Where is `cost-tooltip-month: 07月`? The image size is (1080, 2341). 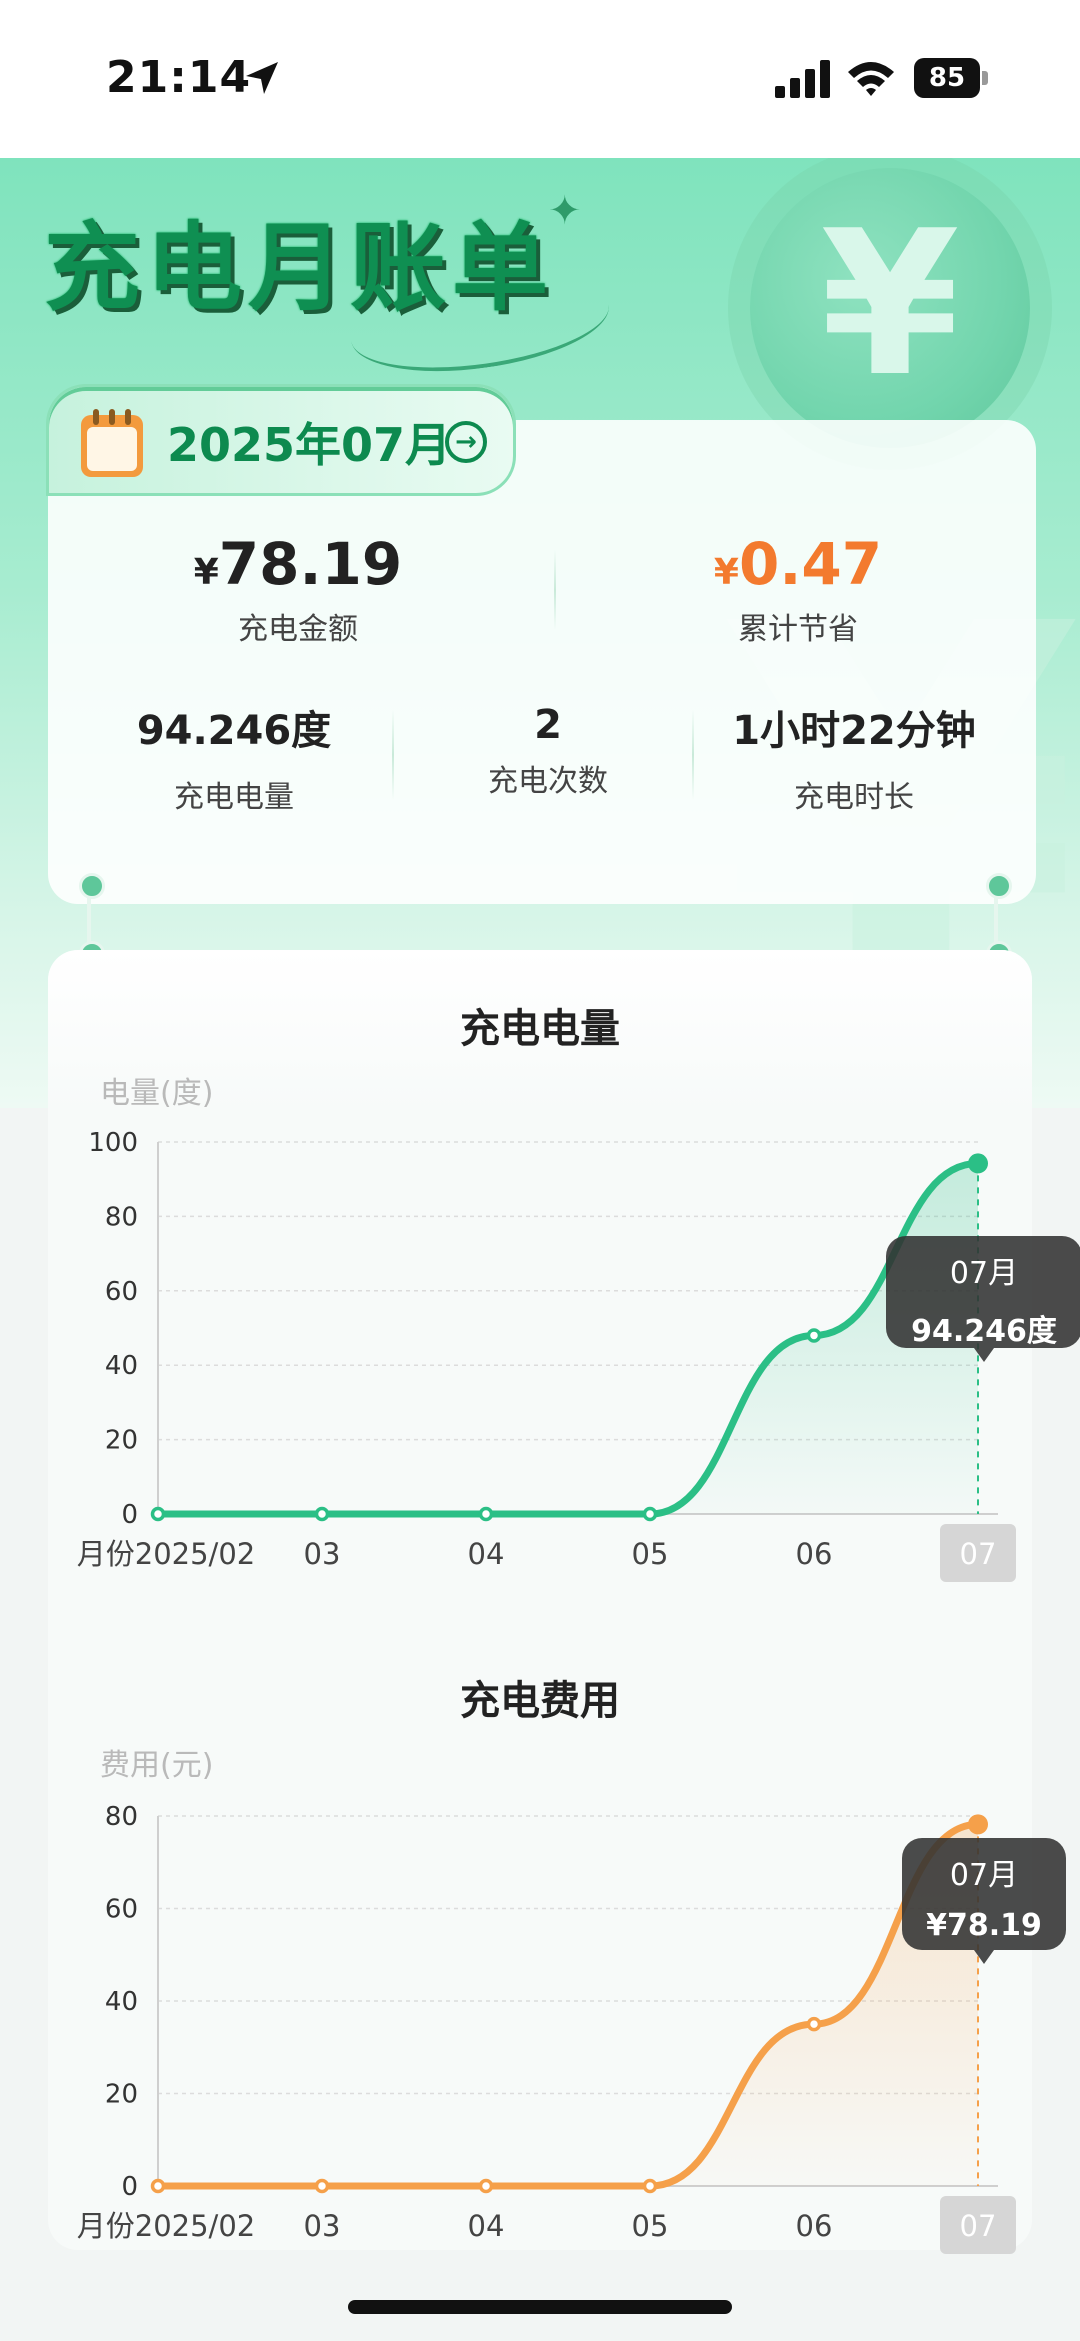 cost-tooltip-month: 07月 is located at coordinates (984, 1875).